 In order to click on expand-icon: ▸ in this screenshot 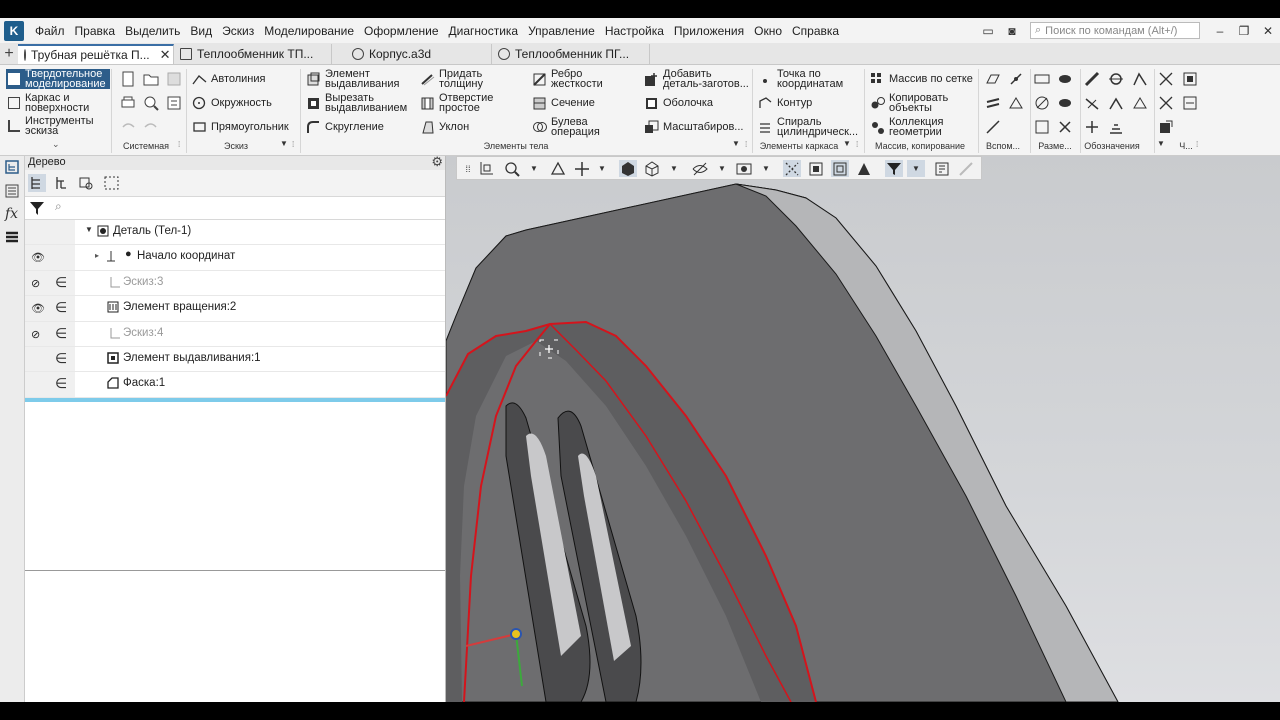, I will do `click(97, 255)`.